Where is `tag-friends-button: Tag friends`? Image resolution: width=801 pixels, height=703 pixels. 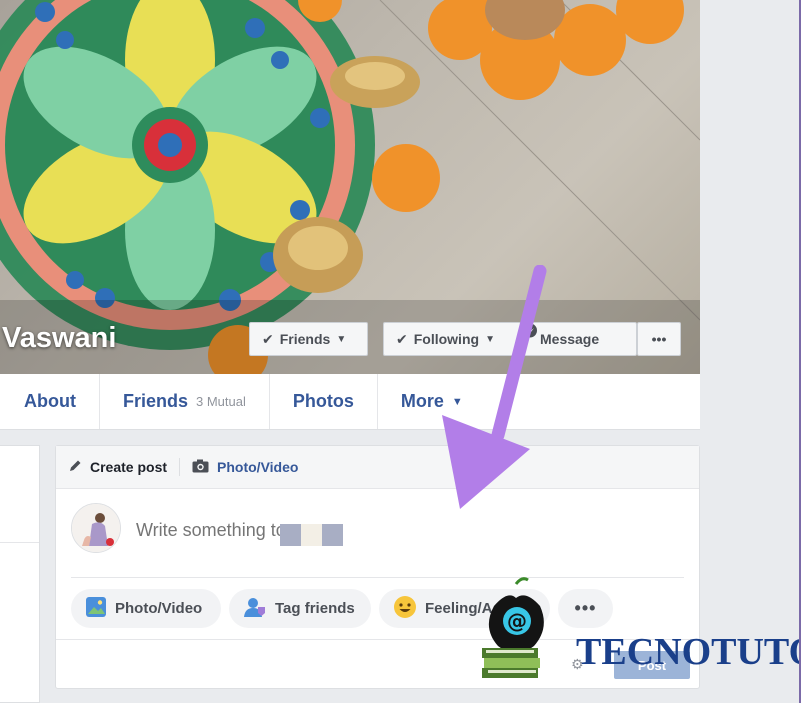
tag-friends-button: Tag friends is located at coordinates (300, 608).